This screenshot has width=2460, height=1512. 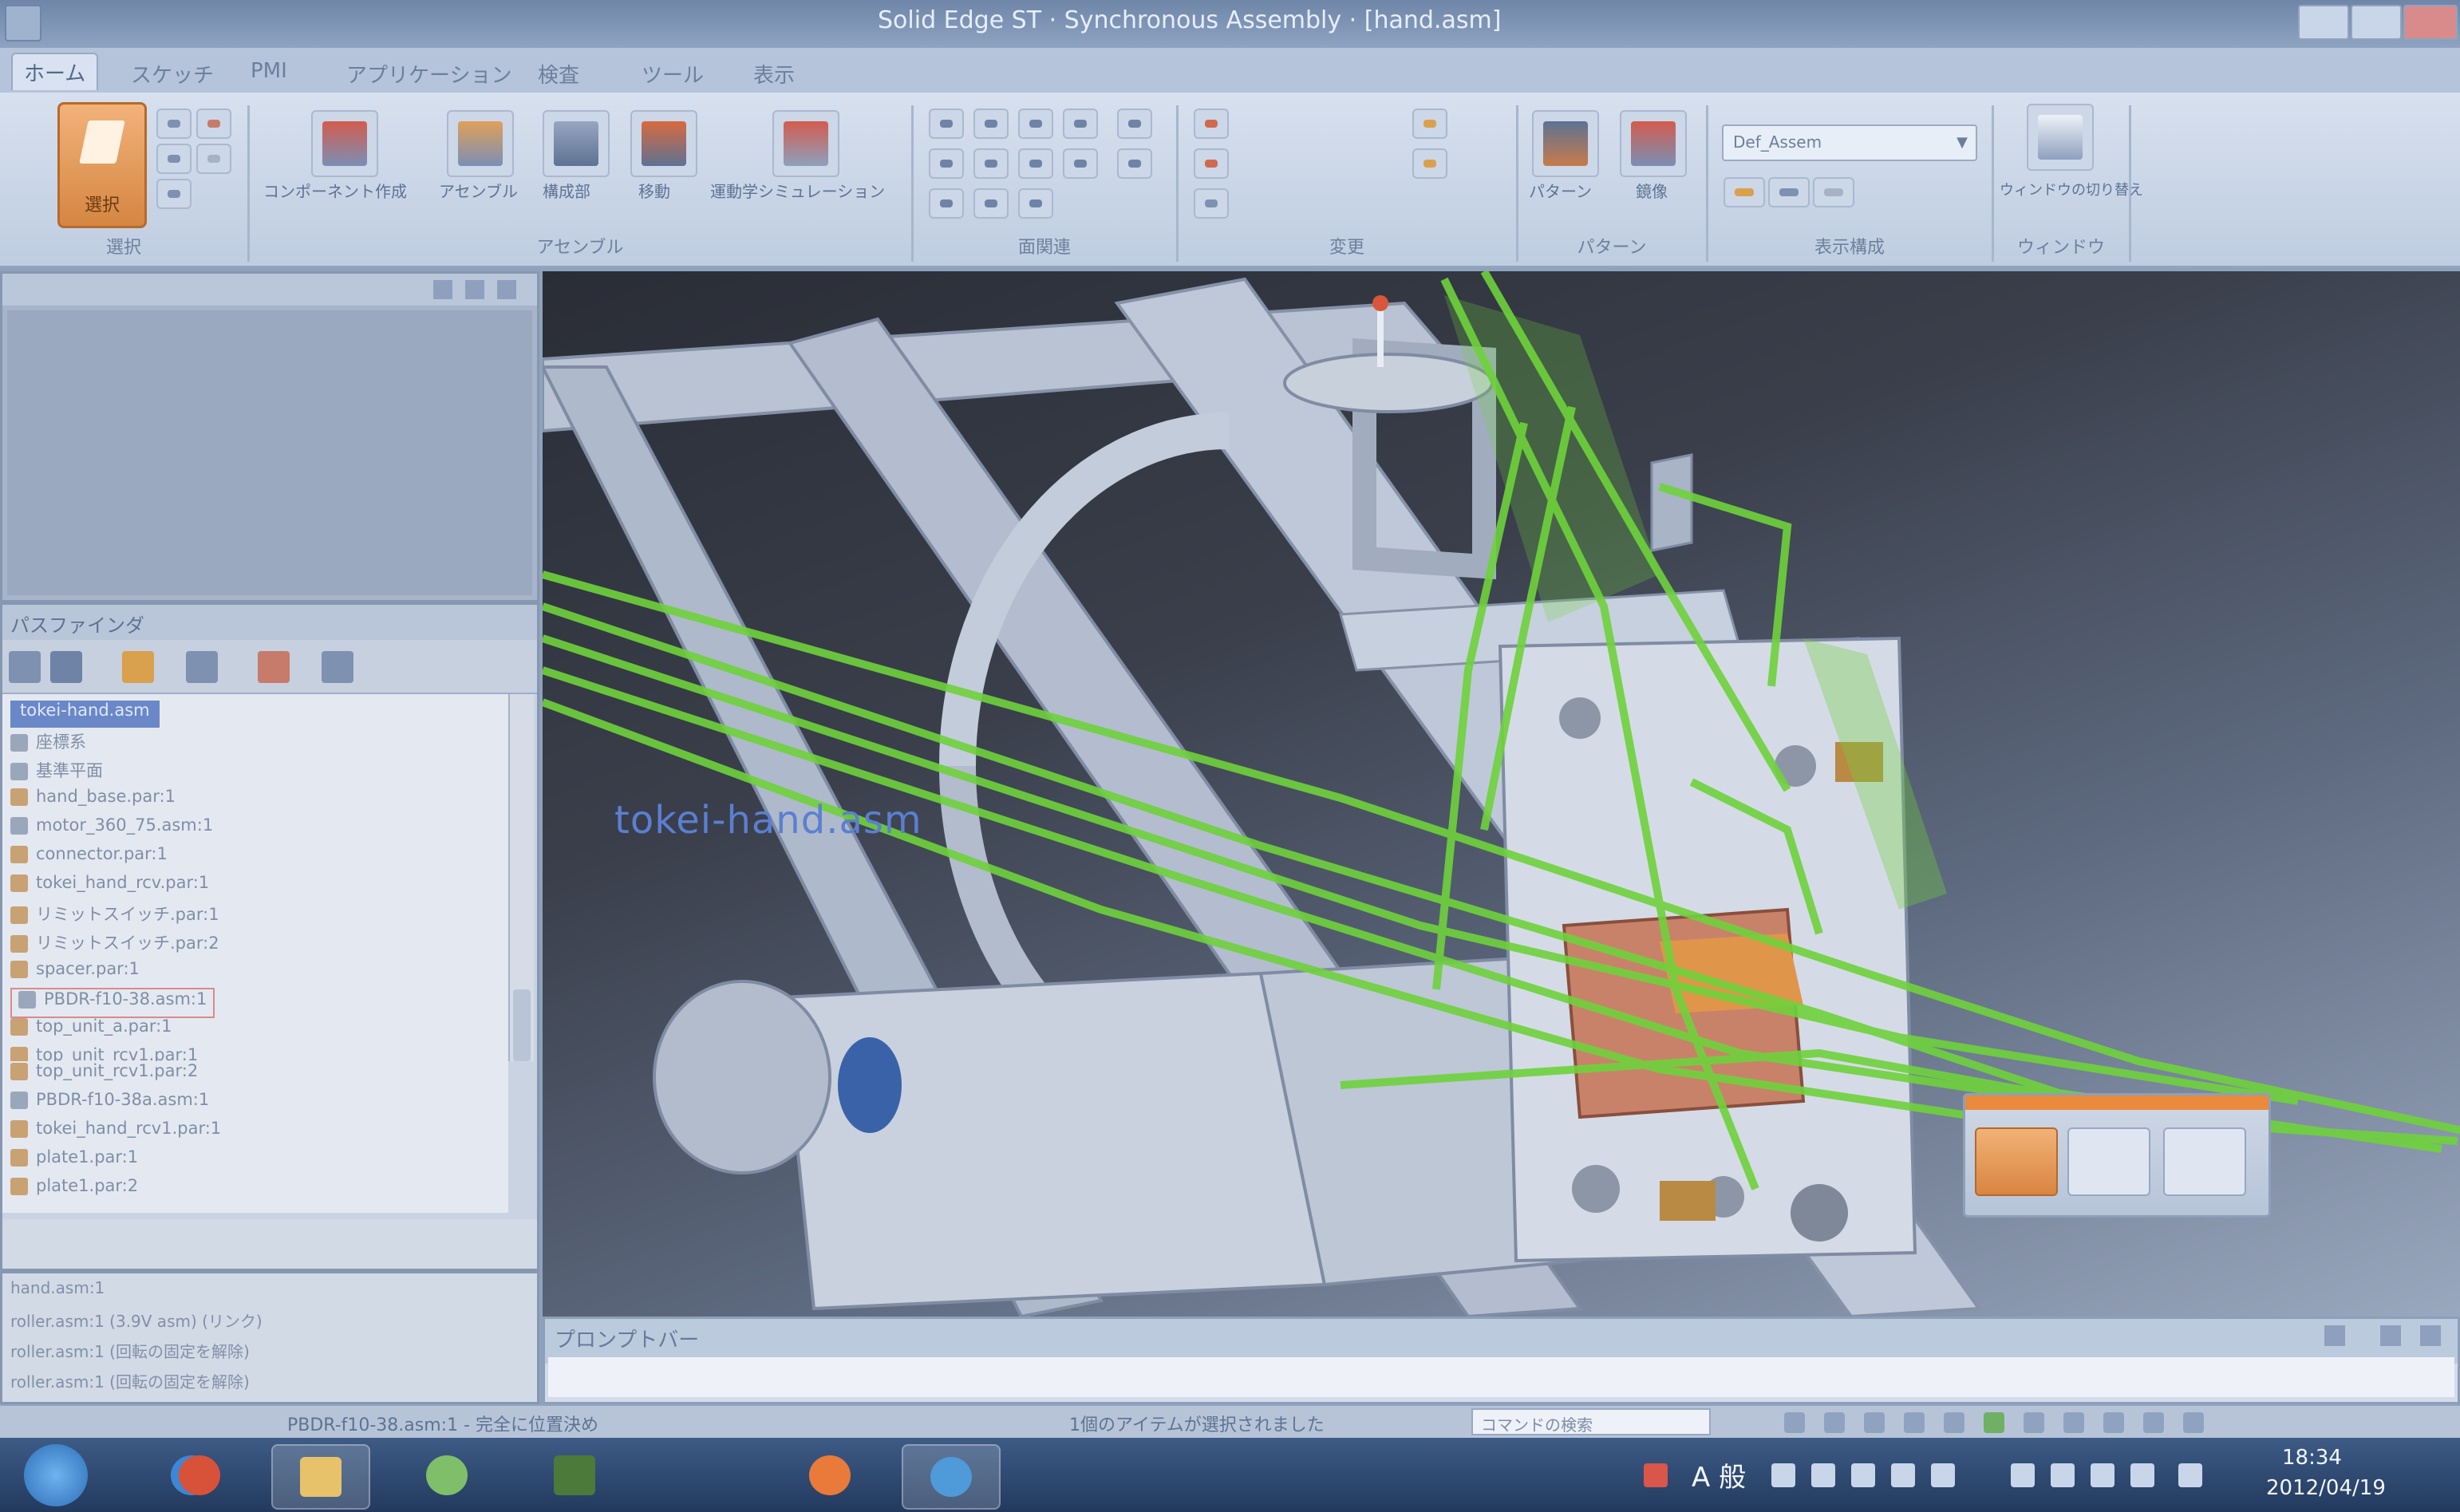 What do you see at coordinates (344, 143) in the screenshot?
I see `component-structure-button` at bounding box center [344, 143].